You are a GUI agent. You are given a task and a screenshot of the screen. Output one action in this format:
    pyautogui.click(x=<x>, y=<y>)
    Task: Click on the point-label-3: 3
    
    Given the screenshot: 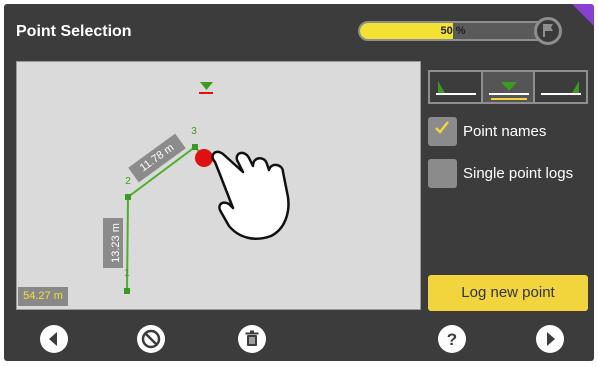 What is the action you would take?
    pyautogui.click(x=194, y=131)
    